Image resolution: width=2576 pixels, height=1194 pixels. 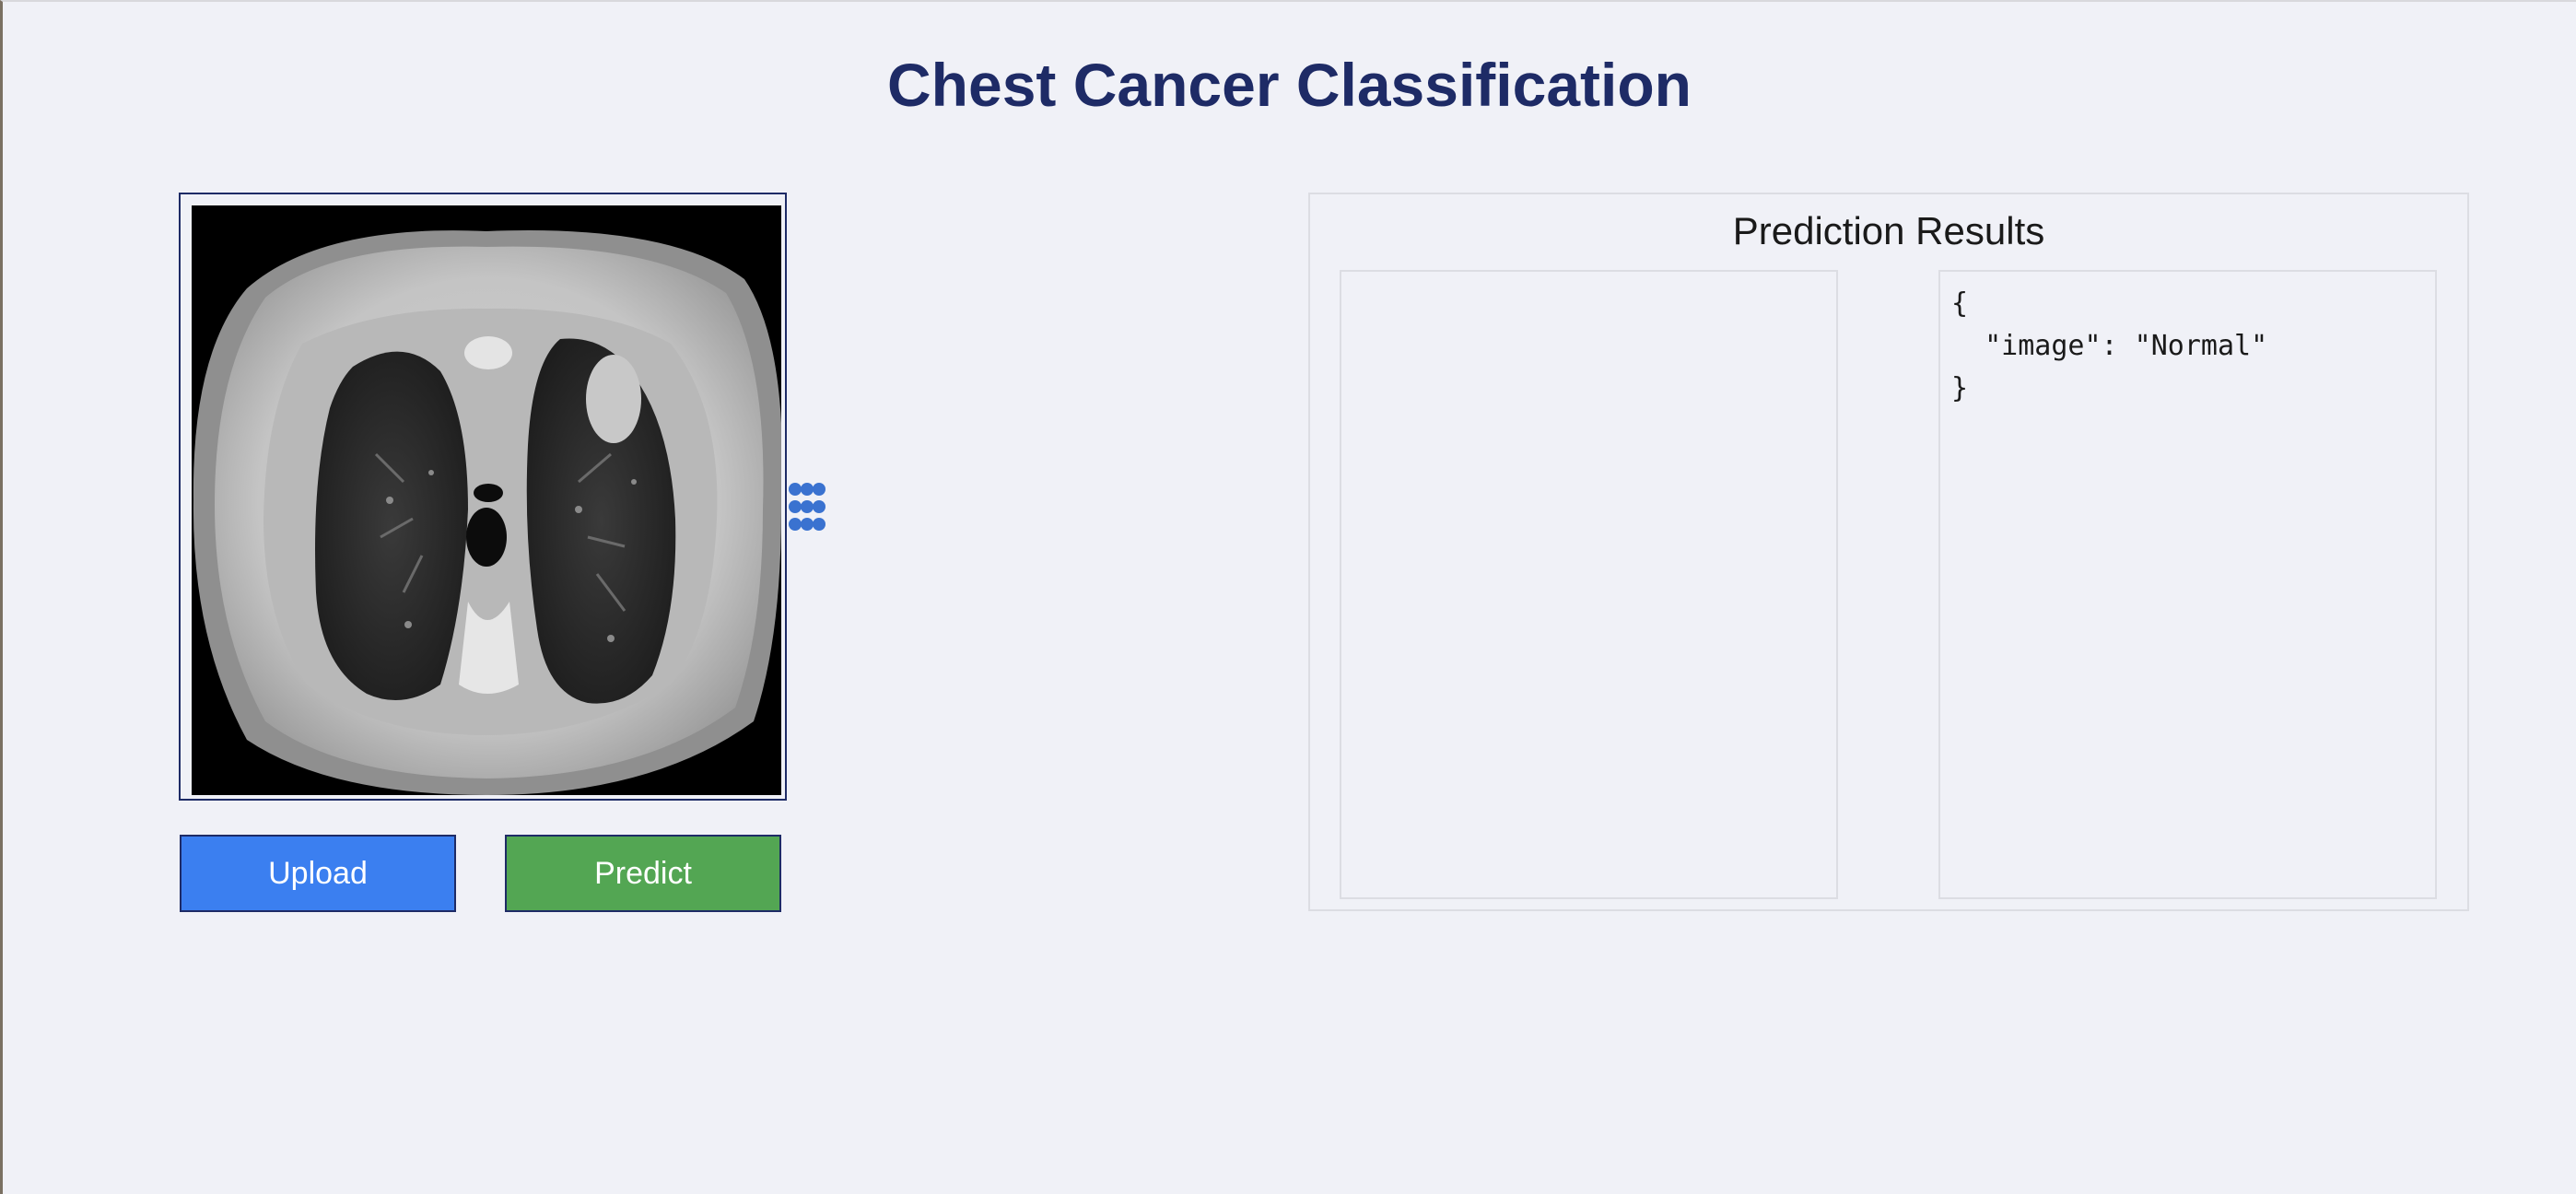 I want to click on upload-button: Upload, so click(x=318, y=873).